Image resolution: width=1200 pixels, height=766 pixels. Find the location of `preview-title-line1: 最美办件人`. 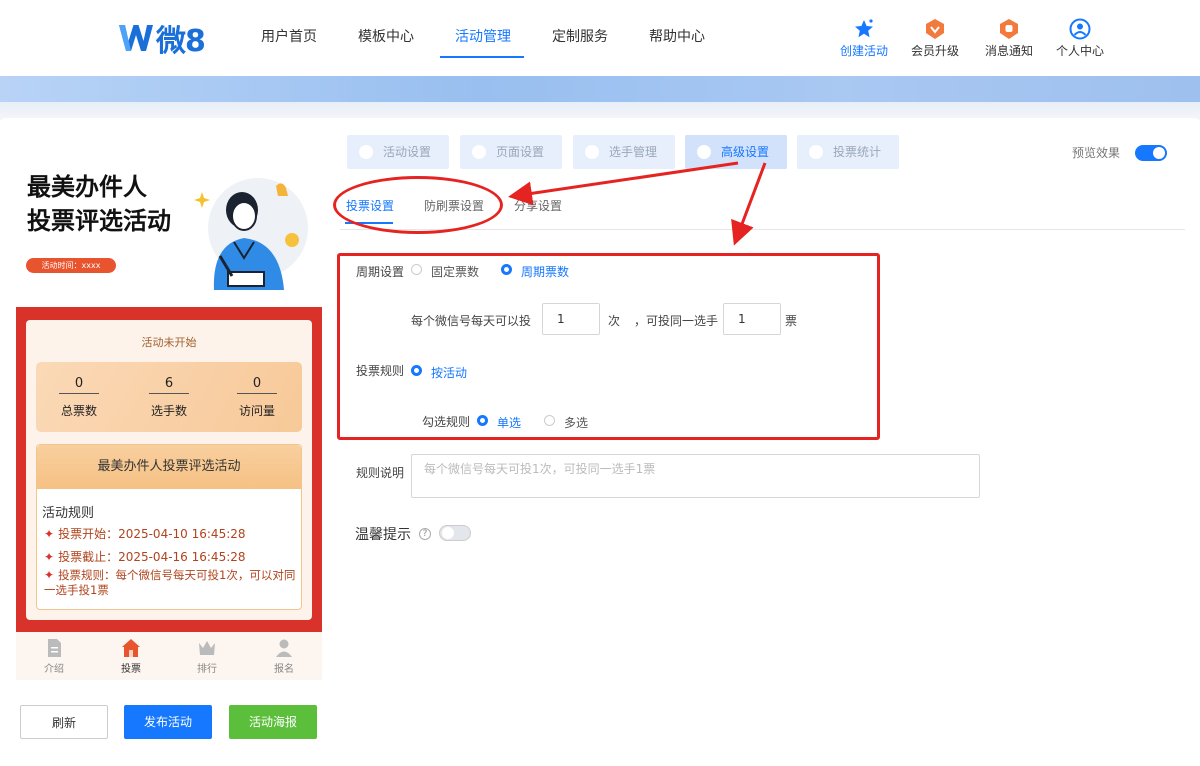

preview-title-line1: 最美办件人 is located at coordinates (87, 187).